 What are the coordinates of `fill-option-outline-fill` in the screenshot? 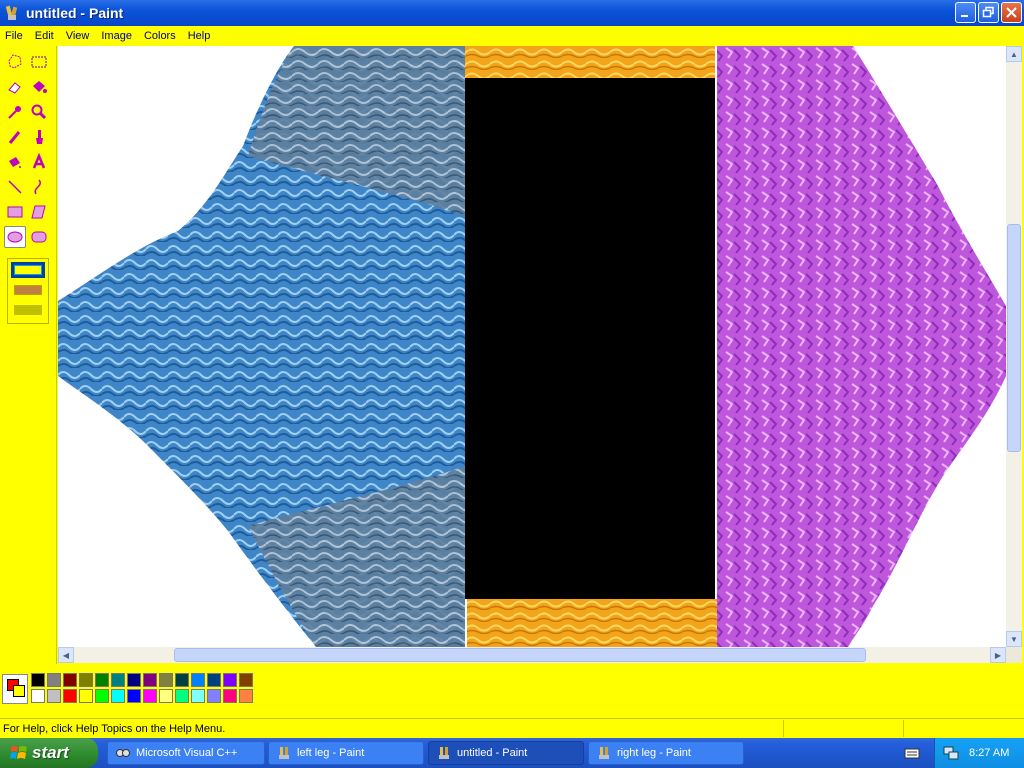 It's located at (28, 290).